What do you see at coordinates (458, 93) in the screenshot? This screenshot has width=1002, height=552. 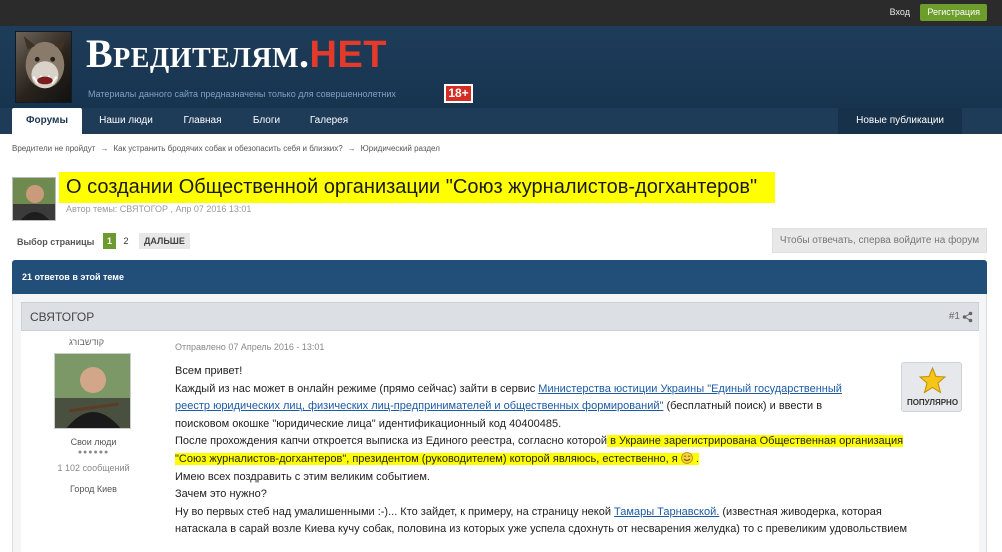 I see `age-restriction-badge: 18+` at bounding box center [458, 93].